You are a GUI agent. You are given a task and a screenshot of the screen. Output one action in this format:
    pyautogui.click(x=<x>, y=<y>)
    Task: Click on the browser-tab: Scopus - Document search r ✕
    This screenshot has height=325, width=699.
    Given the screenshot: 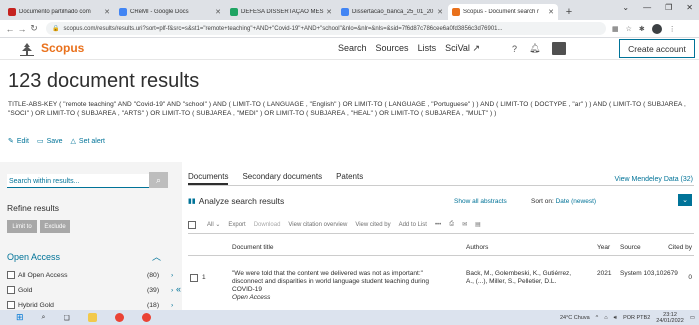 What is the action you would take?
    pyautogui.click(x=503, y=12)
    